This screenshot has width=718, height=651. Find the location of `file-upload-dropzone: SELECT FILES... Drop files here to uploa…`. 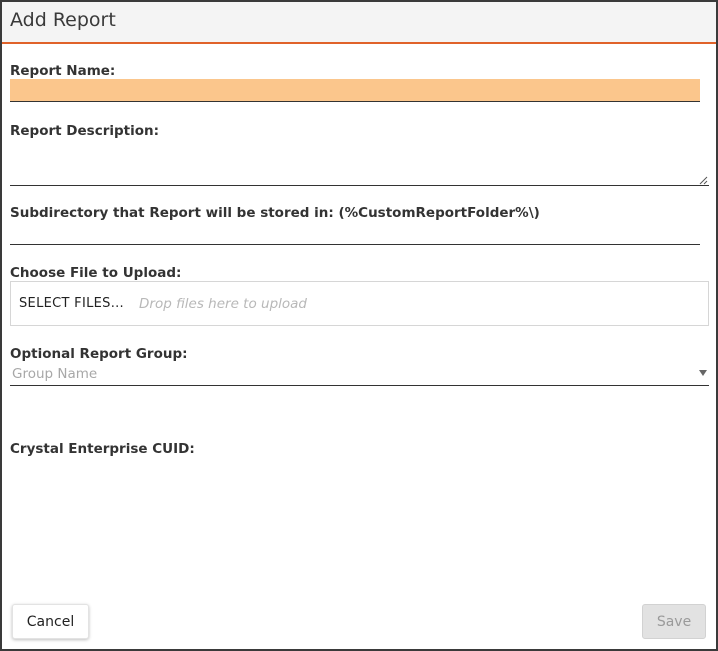

file-upload-dropzone: SELECT FILES... Drop files here to uploa… is located at coordinates (359, 303).